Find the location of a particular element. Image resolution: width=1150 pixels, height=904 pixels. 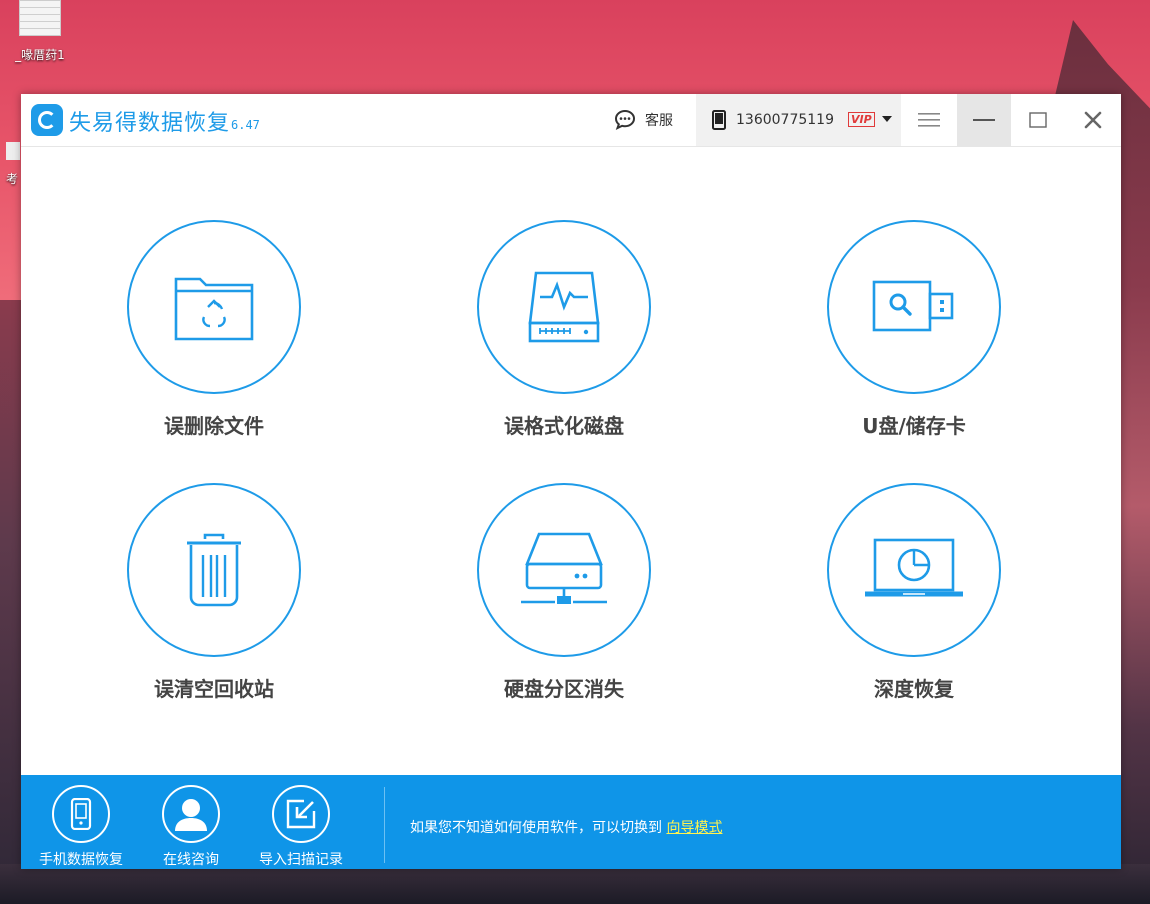

maximize-button is located at coordinates (1038, 120).